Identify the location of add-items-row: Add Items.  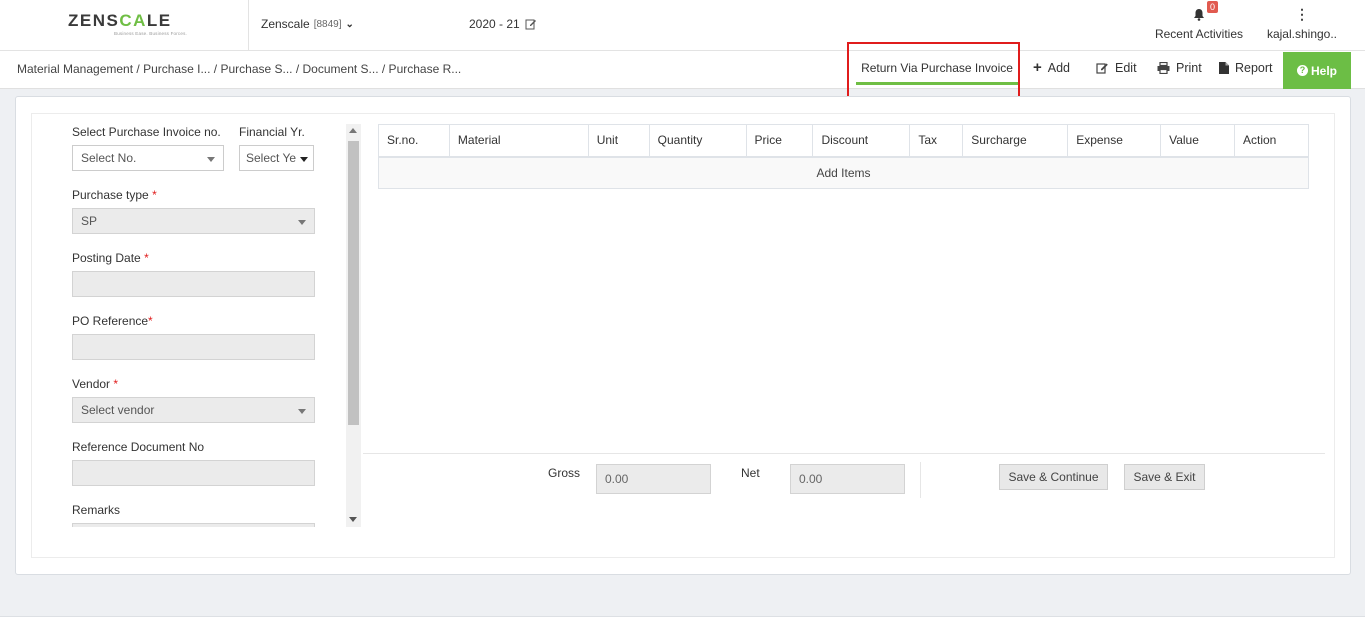
(843, 172).